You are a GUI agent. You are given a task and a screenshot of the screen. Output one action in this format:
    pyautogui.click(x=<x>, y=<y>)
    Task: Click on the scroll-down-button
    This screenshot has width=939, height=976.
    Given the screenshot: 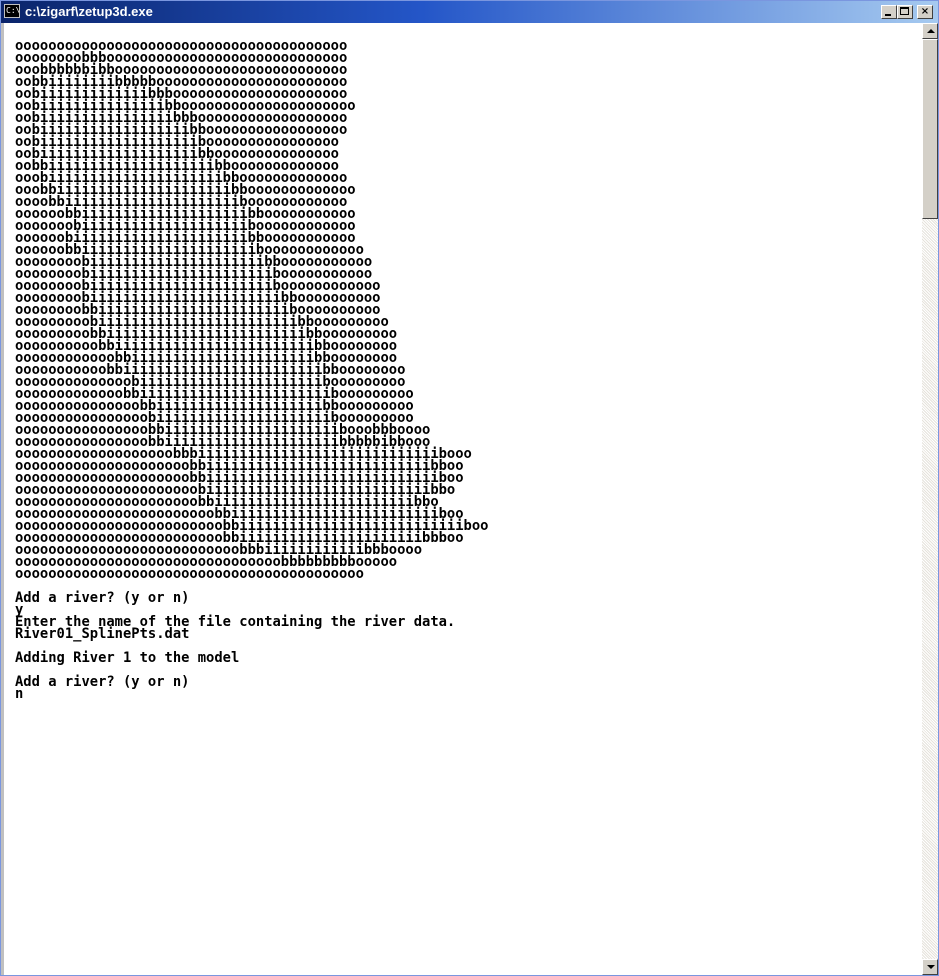 What is the action you would take?
    pyautogui.click(x=930, y=967)
    